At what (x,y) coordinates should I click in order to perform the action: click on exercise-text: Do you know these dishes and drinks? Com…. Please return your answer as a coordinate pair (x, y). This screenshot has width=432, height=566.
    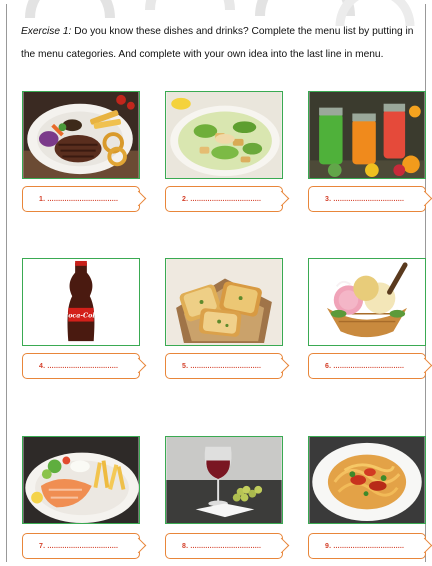
    Looking at the image, I should click on (217, 43).